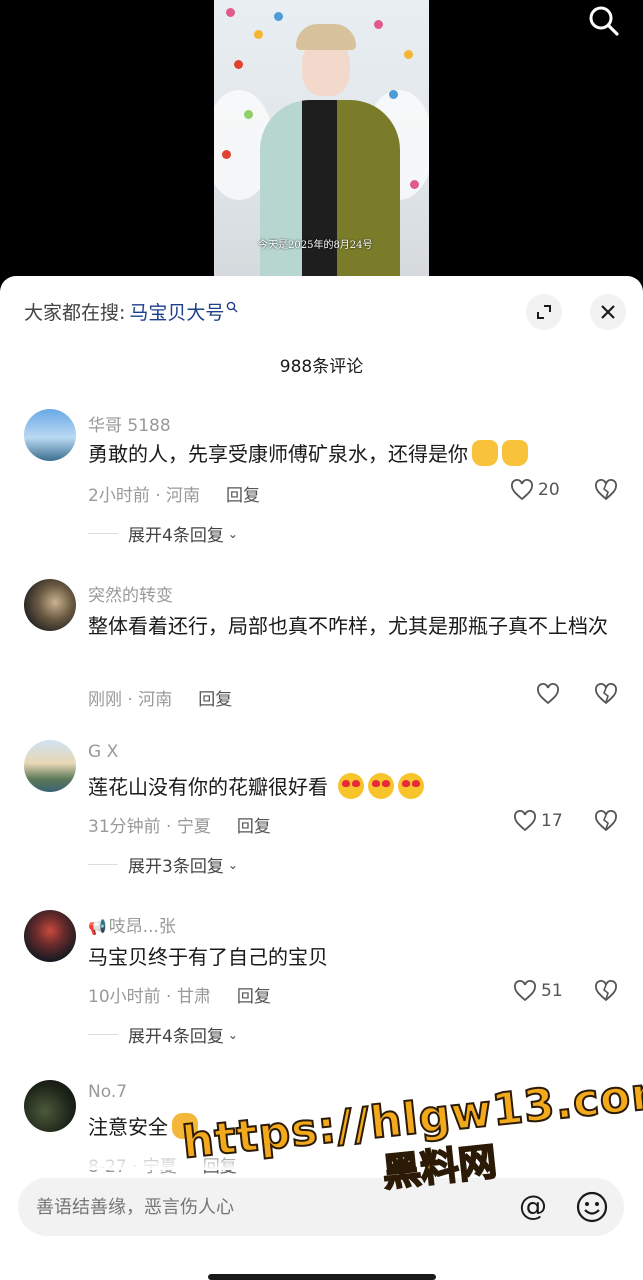 The image size is (643, 1280). What do you see at coordinates (208, 787) in the screenshot?
I see `comment-text-content: 莲花山没有你的花瓣很好看` at bounding box center [208, 787].